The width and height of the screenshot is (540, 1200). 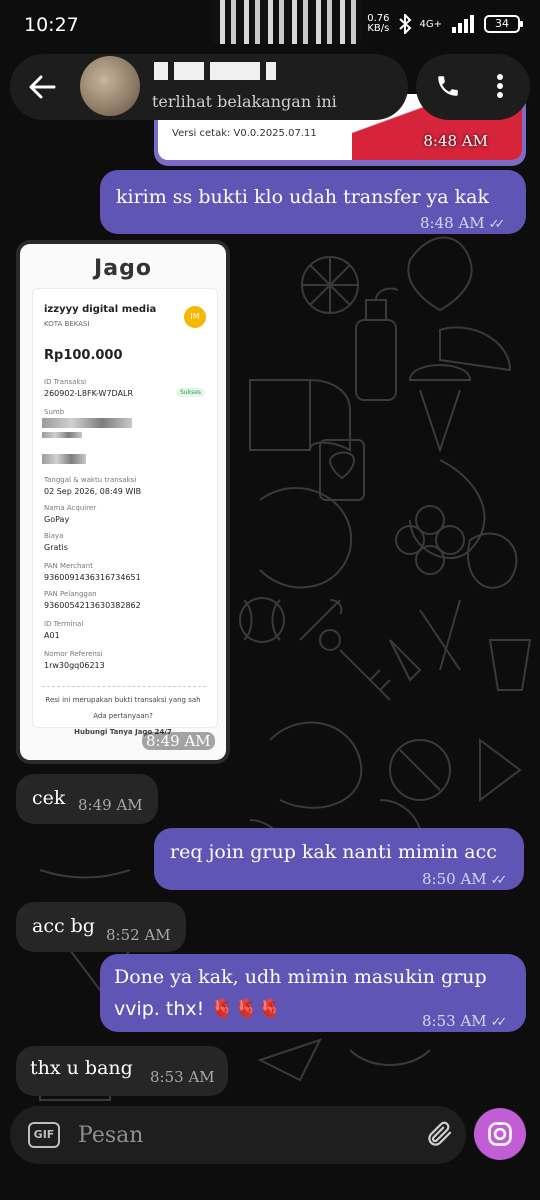 What do you see at coordinates (100, 309) in the screenshot?
I see `receipt-merchant: izzyyy digital media` at bounding box center [100, 309].